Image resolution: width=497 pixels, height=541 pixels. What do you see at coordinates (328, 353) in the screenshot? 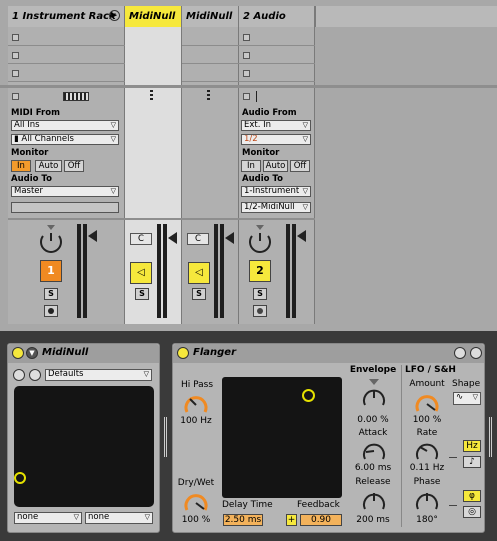
I see `device-title-bar: Flanger` at bounding box center [328, 353].